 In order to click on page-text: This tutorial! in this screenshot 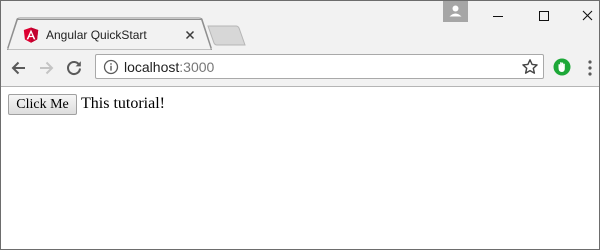, I will do `click(123, 103)`.